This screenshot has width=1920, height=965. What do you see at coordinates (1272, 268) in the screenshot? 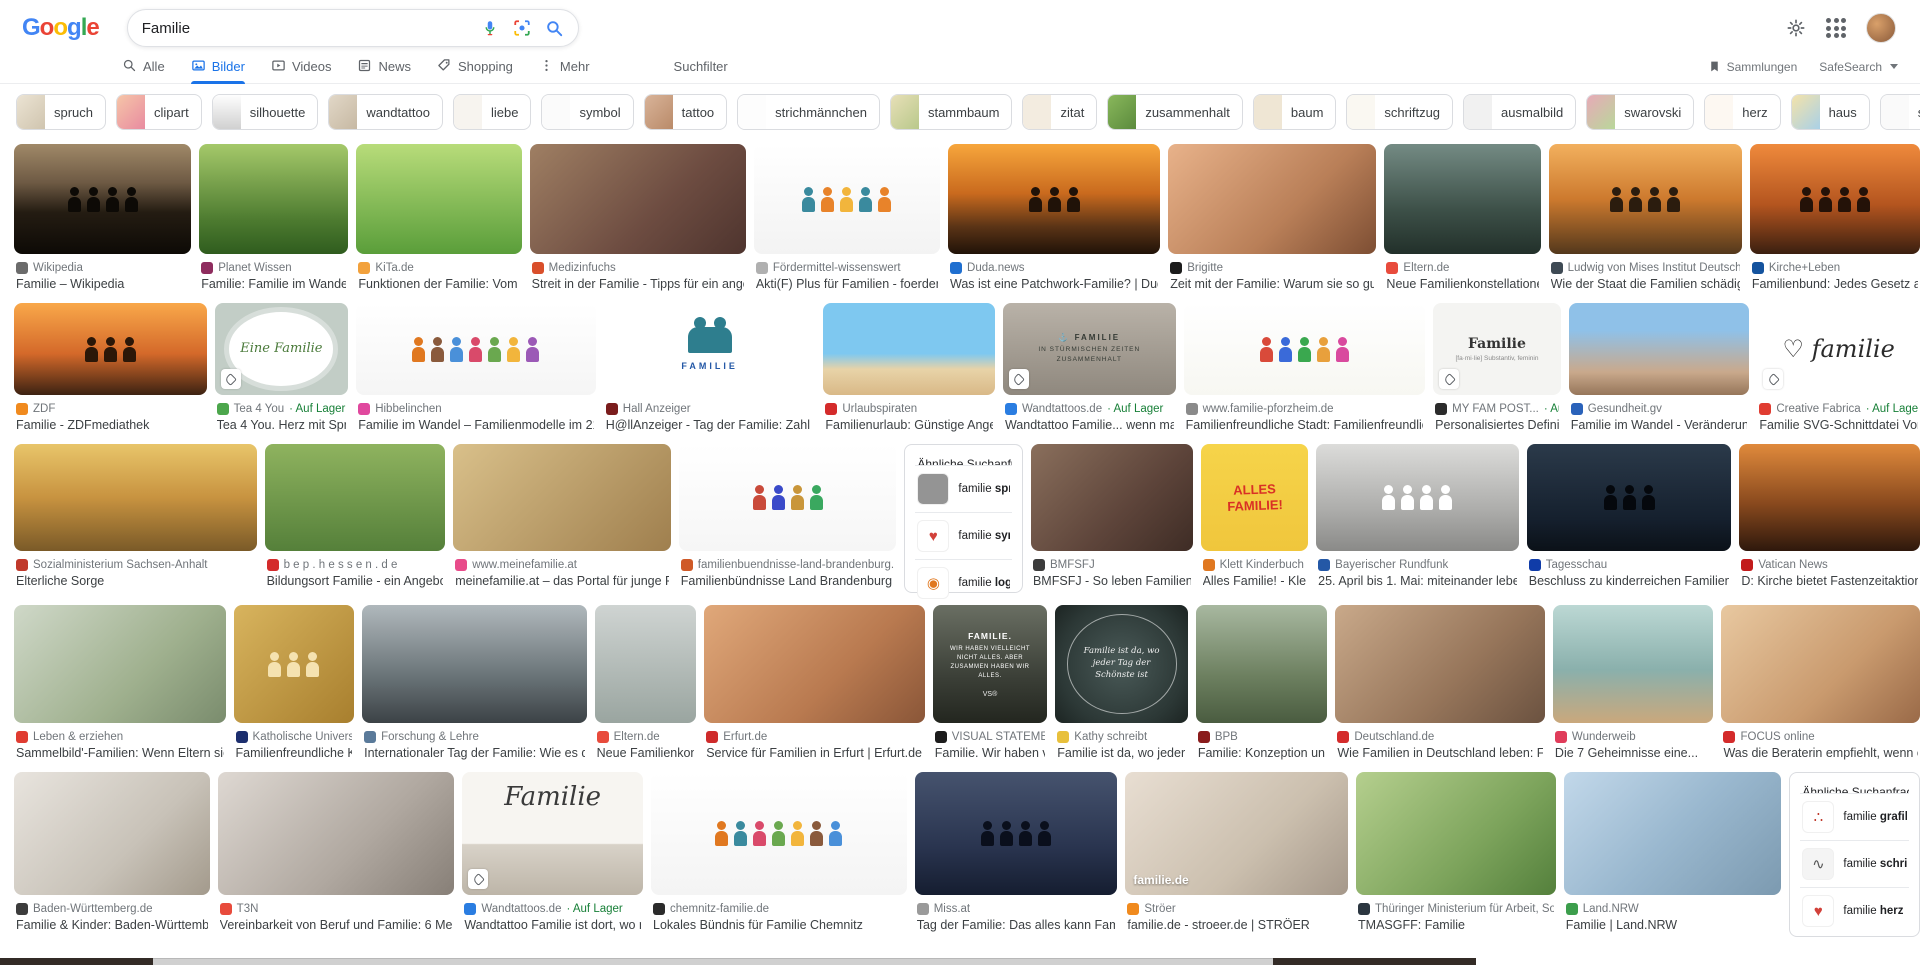
I see `result-source: Brigitte` at bounding box center [1272, 268].